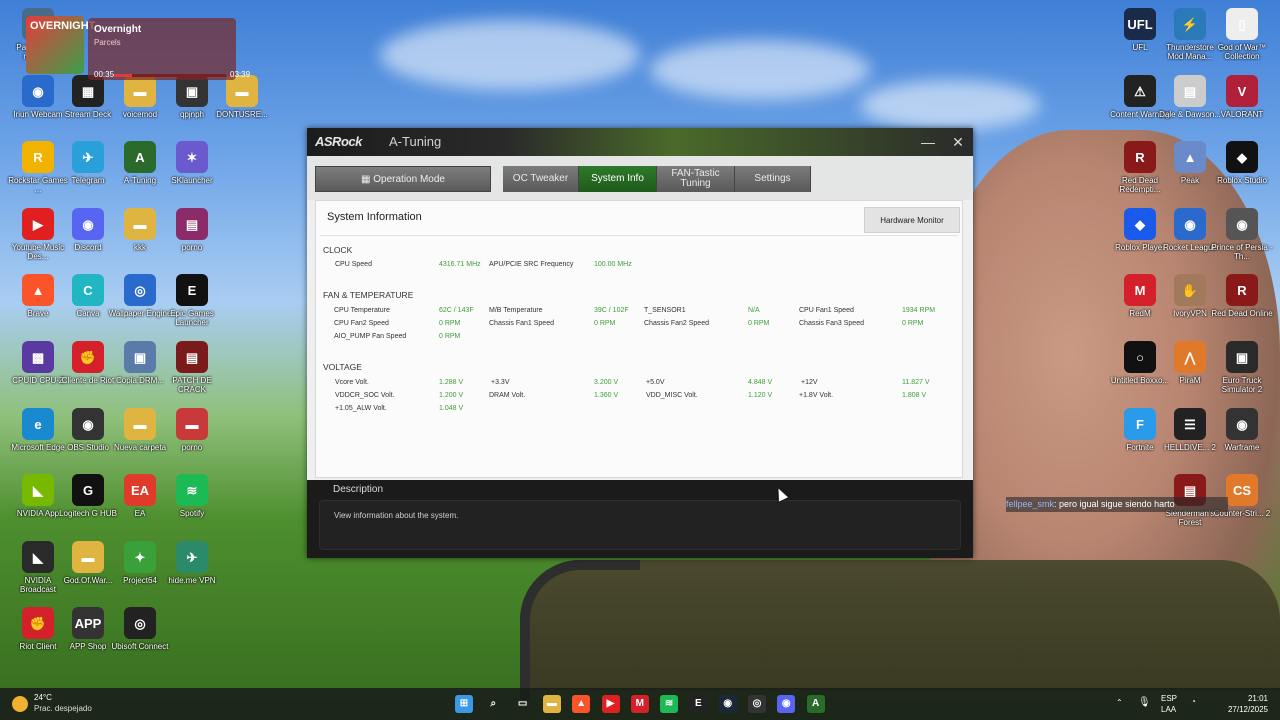 Image resolution: width=1280 pixels, height=720 pixels. I want to click on tab-oc-tweaker: OC Tweaker, so click(541, 179).